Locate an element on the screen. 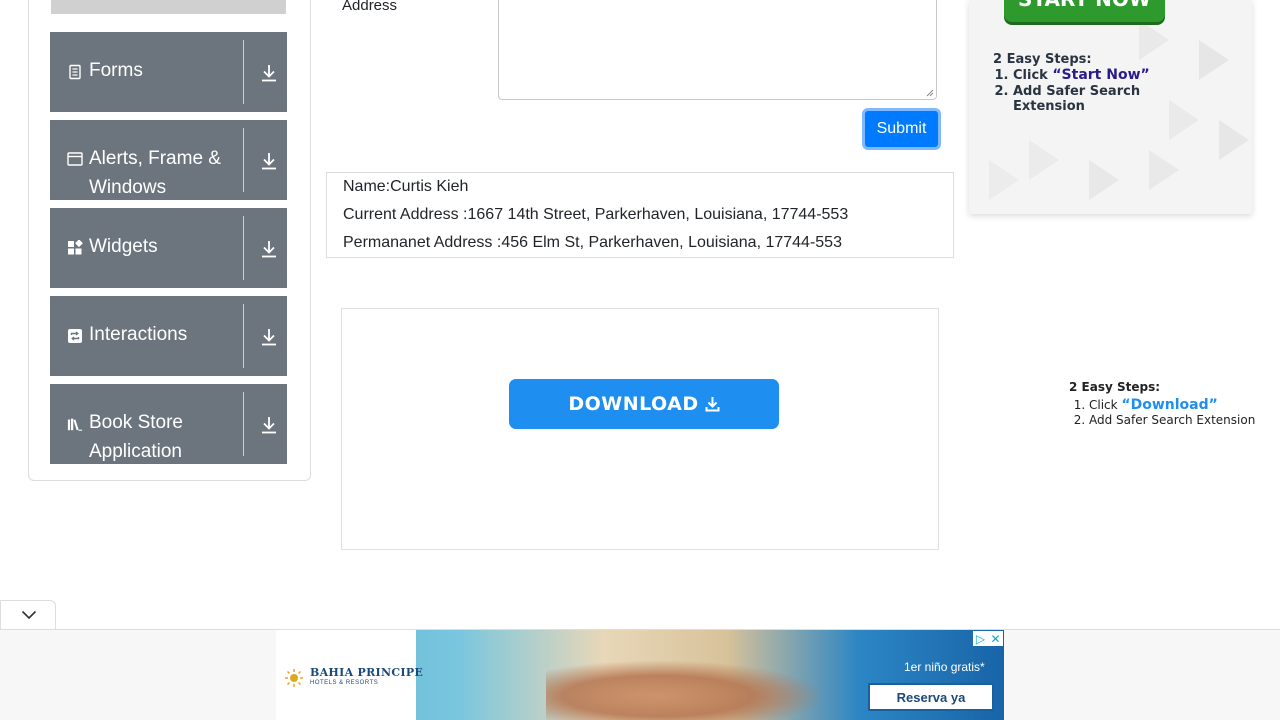  library-icon is located at coordinates (75, 424).